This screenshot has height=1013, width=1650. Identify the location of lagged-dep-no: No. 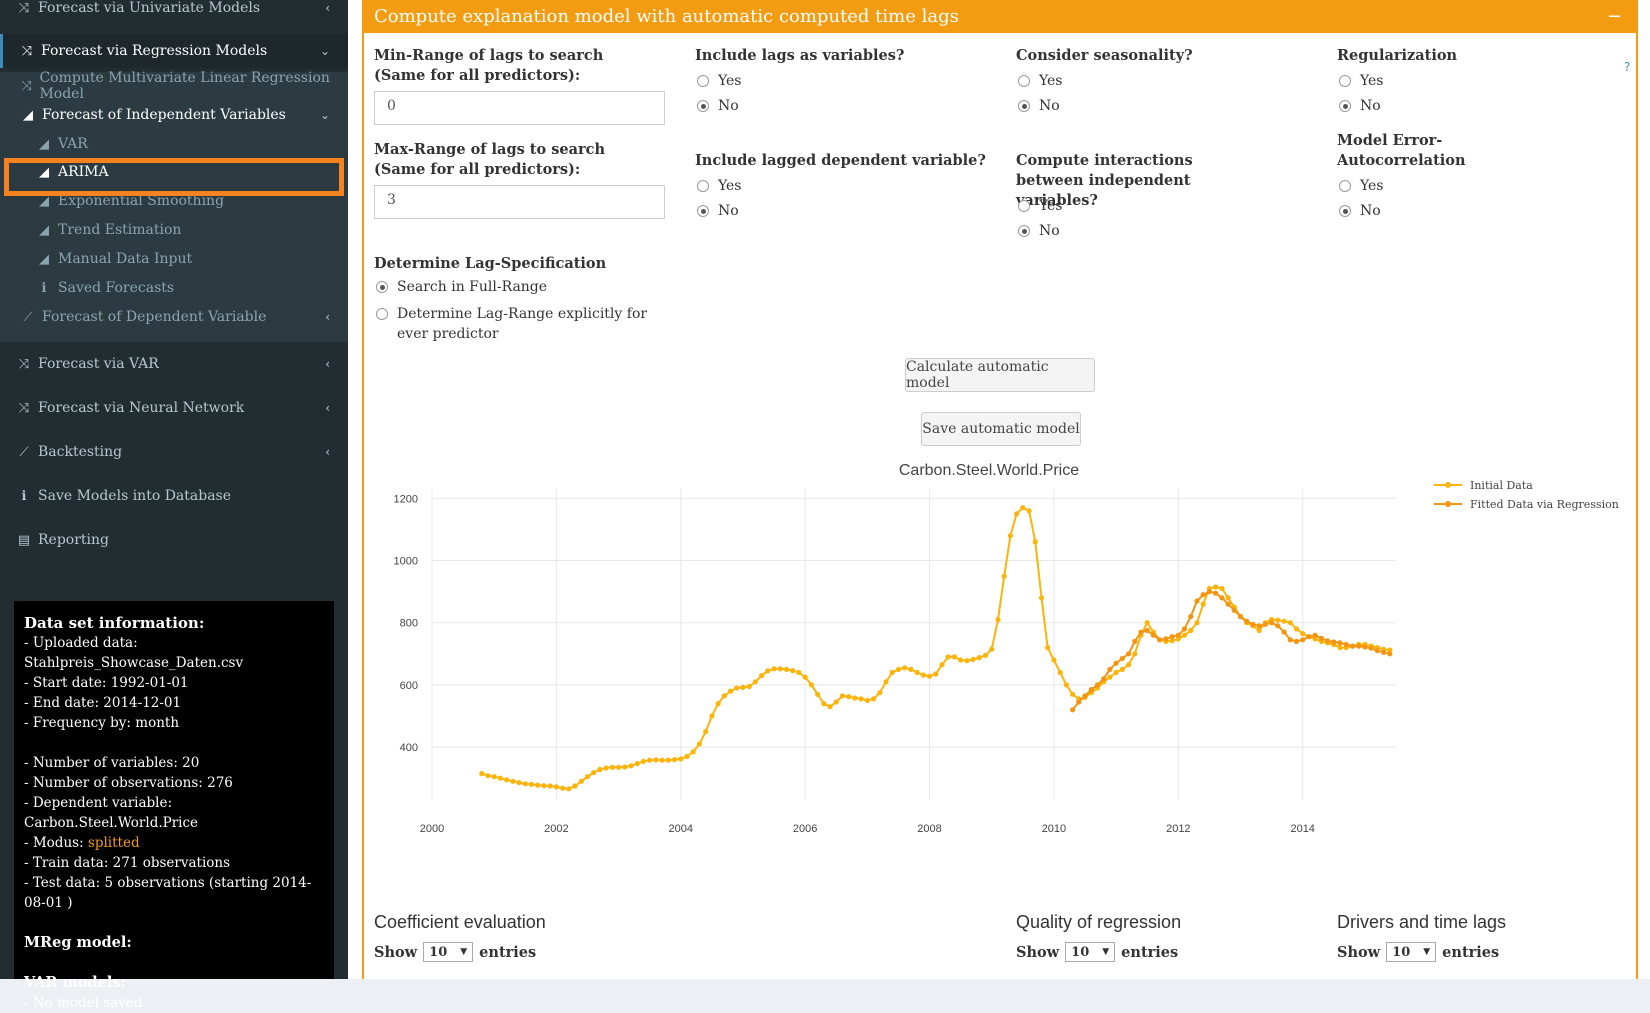
(718, 211).